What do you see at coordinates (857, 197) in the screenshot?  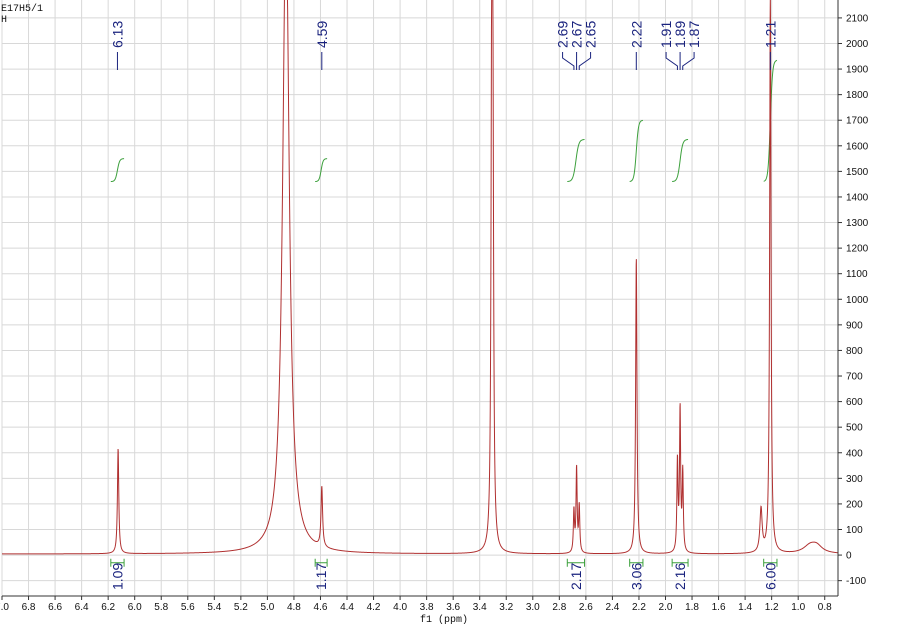 I see `y-tick-label: 1400` at bounding box center [857, 197].